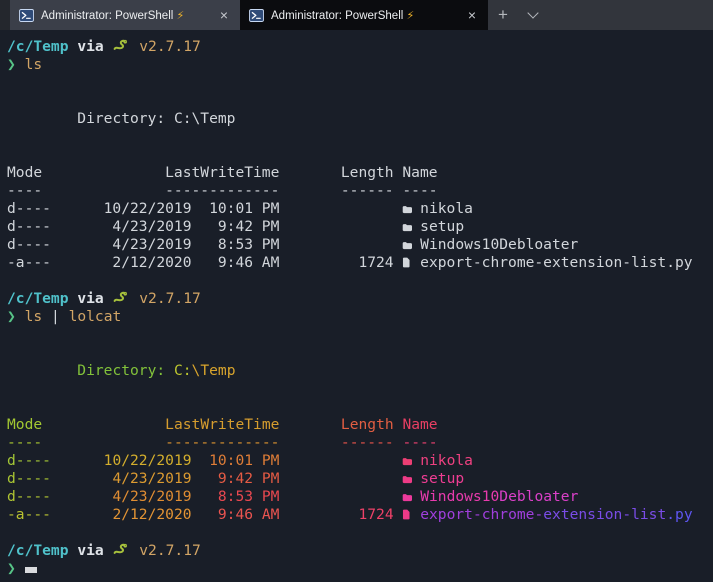 The image size is (713, 582). What do you see at coordinates (360, 65) in the screenshot?
I see `terminal-line: ❯ ls` at bounding box center [360, 65].